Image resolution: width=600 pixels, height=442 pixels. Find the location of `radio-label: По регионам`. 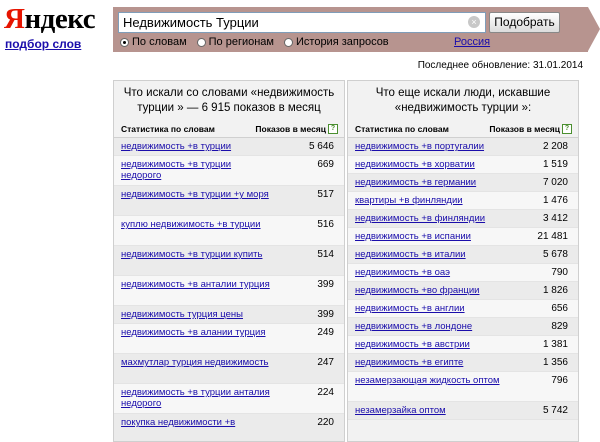

radio-label: По регионам is located at coordinates (241, 42).